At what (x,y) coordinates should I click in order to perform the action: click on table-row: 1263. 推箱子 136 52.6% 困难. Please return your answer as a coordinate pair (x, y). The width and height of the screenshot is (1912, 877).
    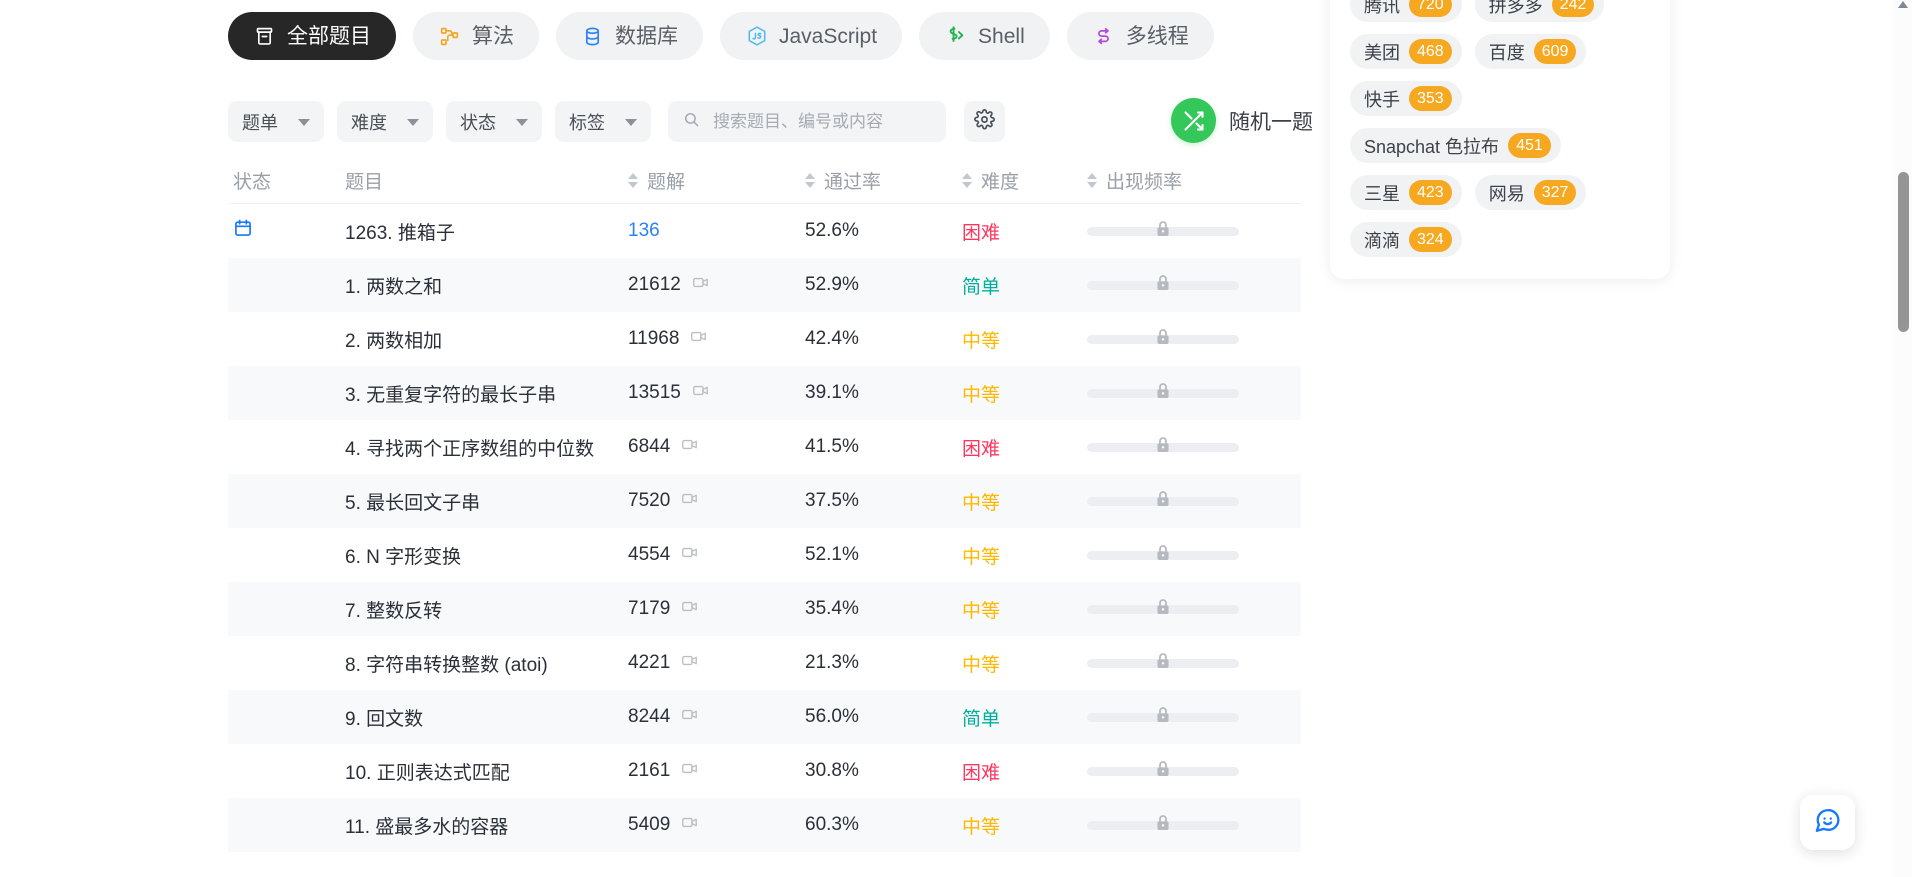
    Looking at the image, I should click on (764, 231).